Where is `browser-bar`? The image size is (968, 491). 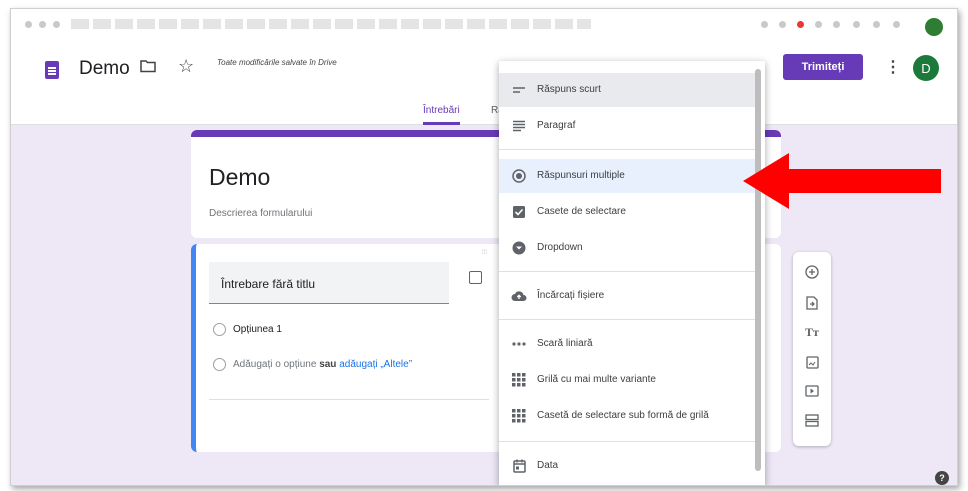 browser-bar is located at coordinates (484, 25).